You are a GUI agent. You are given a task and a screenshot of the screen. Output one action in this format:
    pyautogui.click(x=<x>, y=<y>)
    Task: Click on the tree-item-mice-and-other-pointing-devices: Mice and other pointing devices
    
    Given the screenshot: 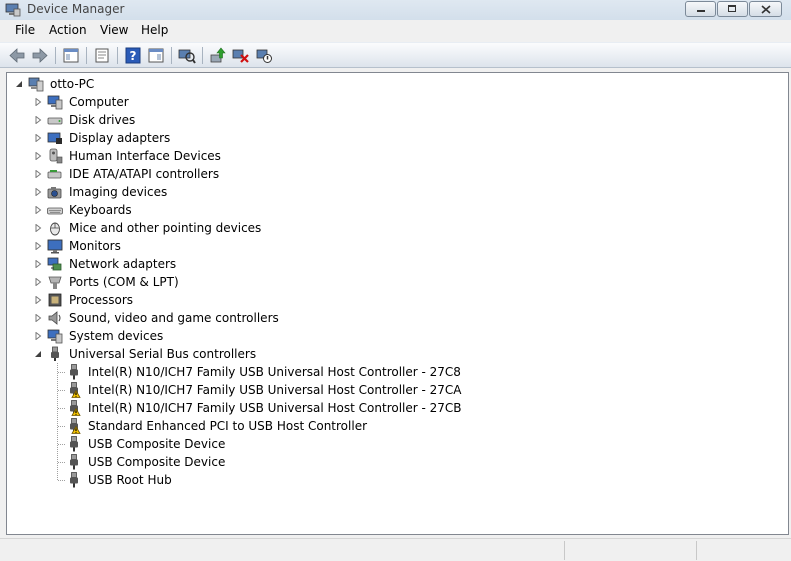 What is the action you would take?
    pyautogui.click(x=207, y=228)
    